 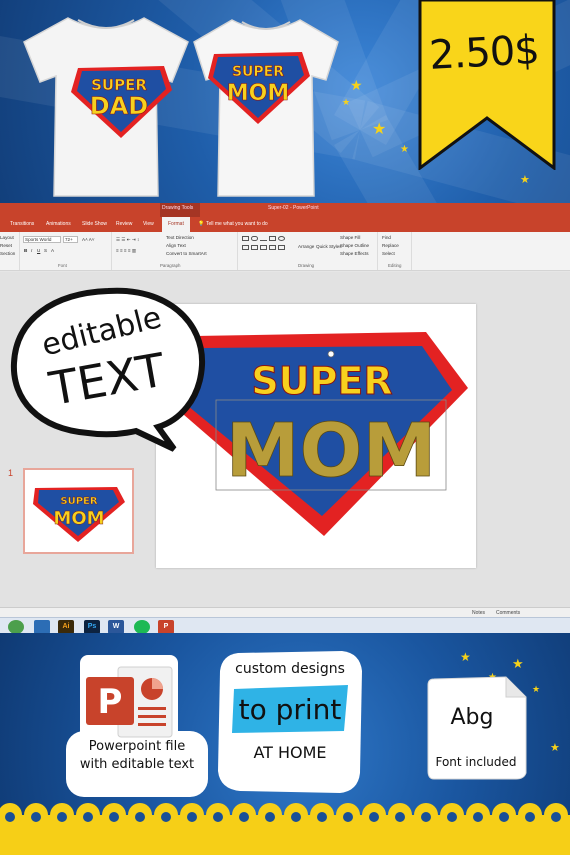 What do you see at coordinates (237, 224) in the screenshot?
I see `tell-me-input: Tell me what you want to do` at bounding box center [237, 224].